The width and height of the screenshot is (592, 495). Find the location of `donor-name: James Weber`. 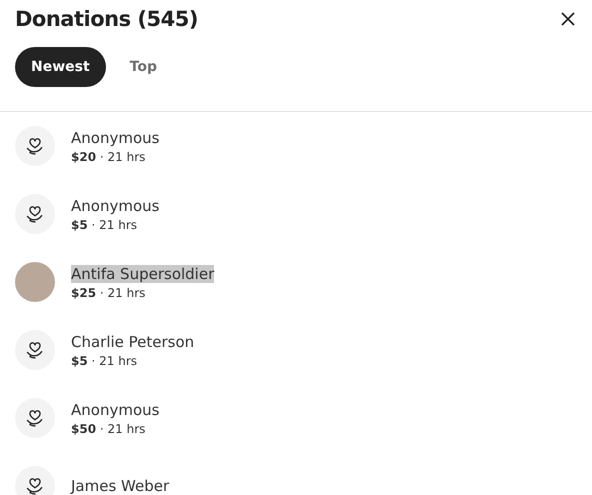

donor-name: James Weber is located at coordinates (120, 486).